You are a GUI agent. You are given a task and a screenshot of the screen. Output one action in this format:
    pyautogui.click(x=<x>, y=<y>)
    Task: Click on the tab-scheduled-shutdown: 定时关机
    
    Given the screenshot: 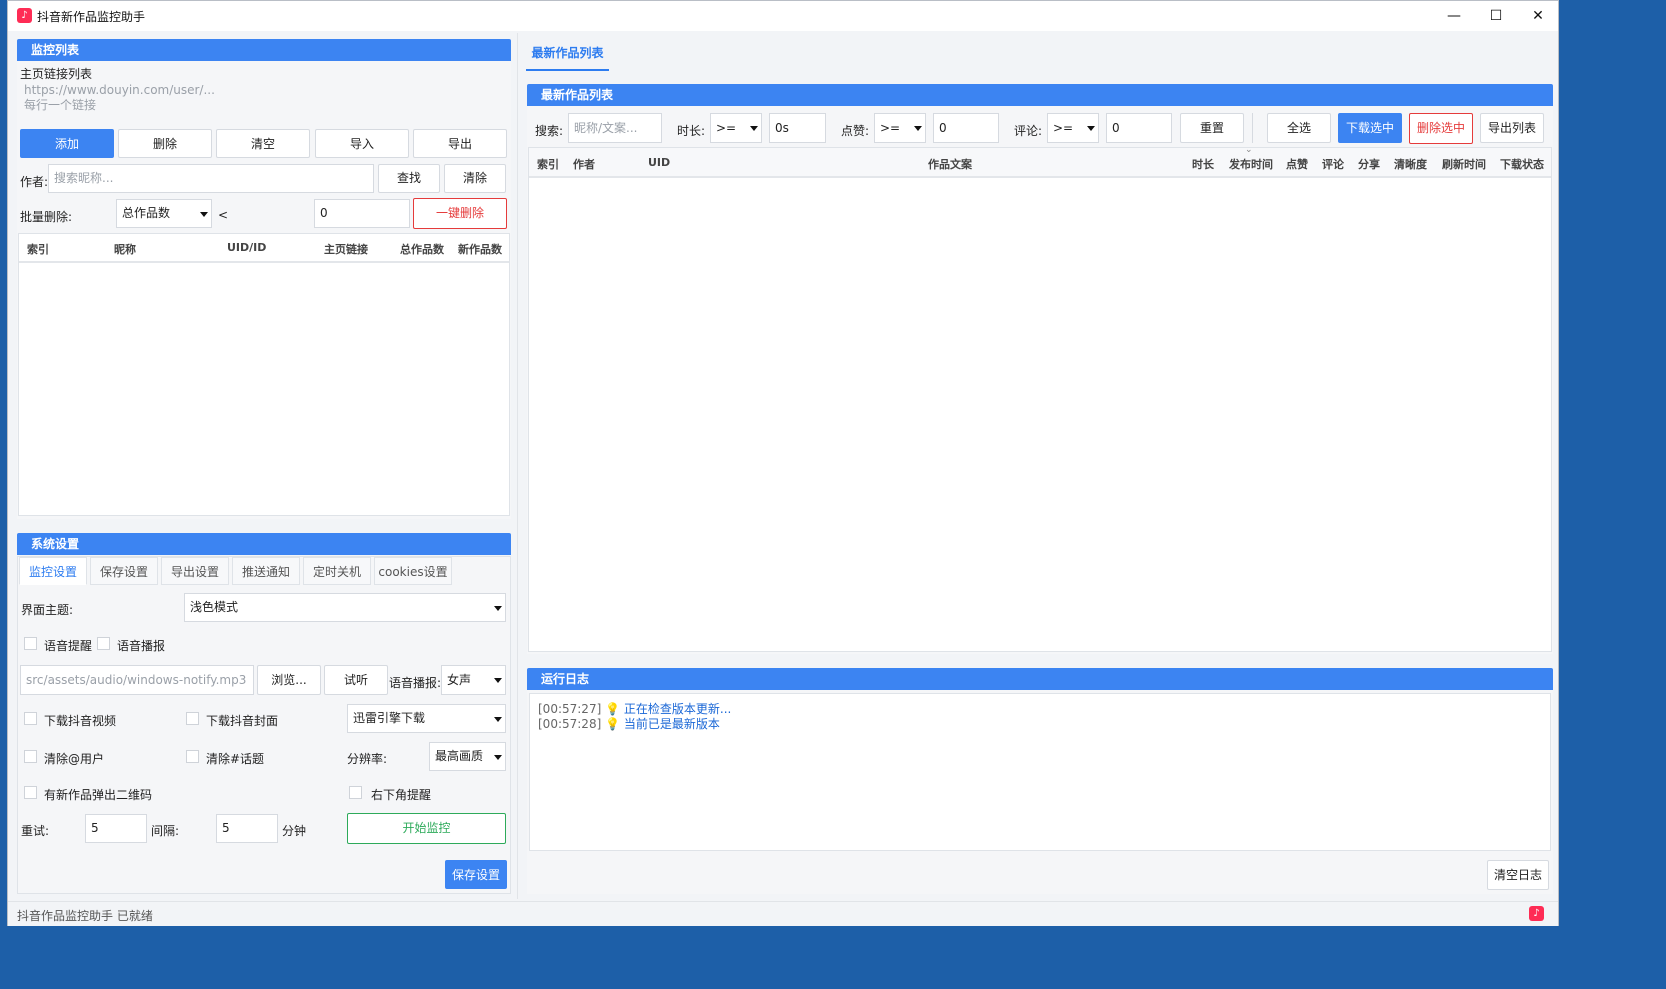 What is the action you would take?
    pyautogui.click(x=337, y=571)
    